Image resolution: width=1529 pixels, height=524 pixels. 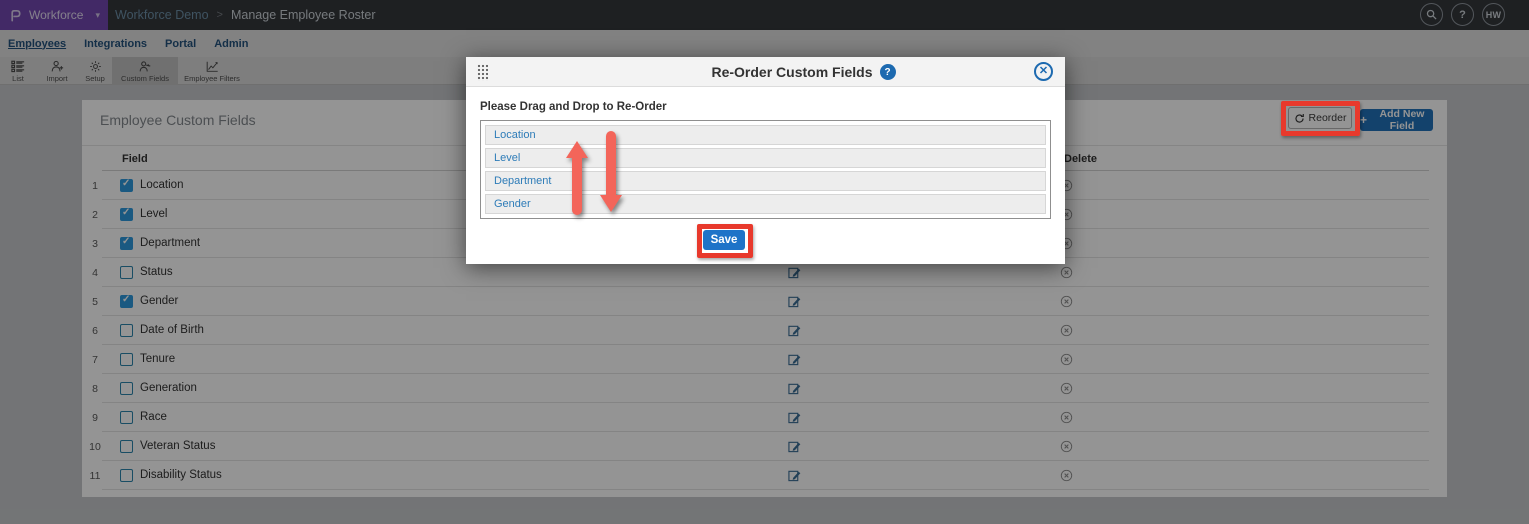 I want to click on close-icon: ✕, so click(x=1043, y=71).